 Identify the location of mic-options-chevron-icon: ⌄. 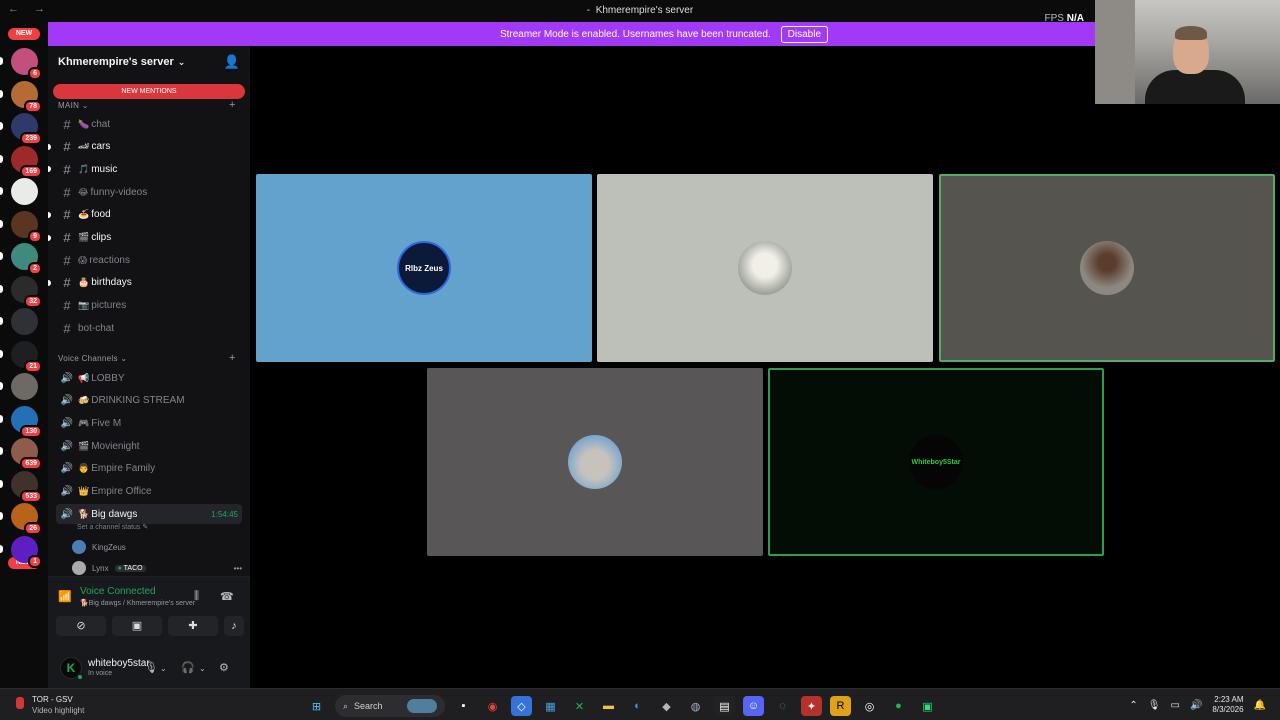
(163, 668).